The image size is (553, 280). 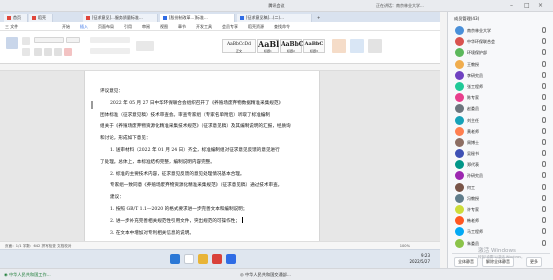 What do you see at coordinates (230, 26) in the screenshot?
I see `menu-member: 会员专享` at bounding box center [230, 26].